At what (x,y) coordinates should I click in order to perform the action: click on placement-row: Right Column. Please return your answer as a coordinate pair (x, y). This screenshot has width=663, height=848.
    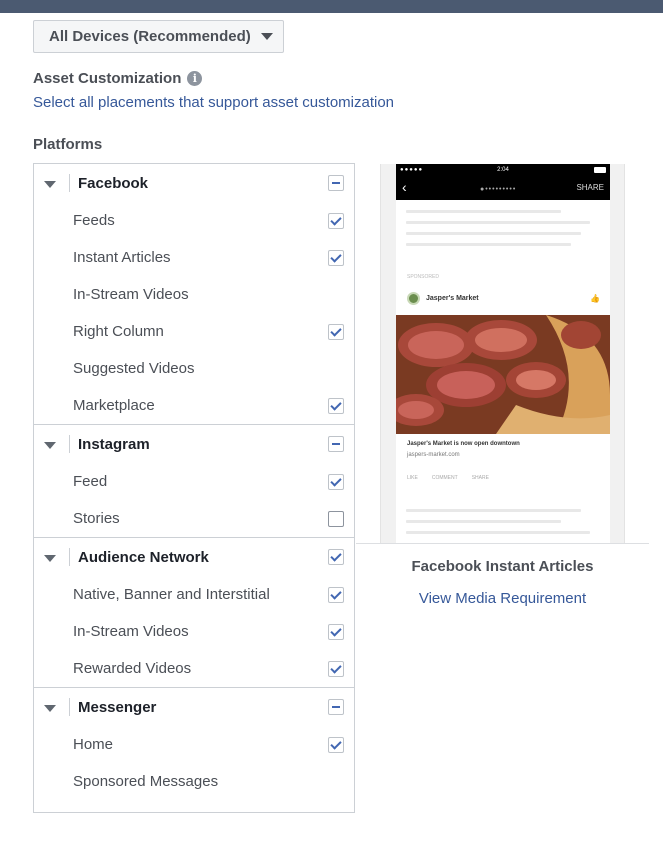
    Looking at the image, I should click on (194, 331).